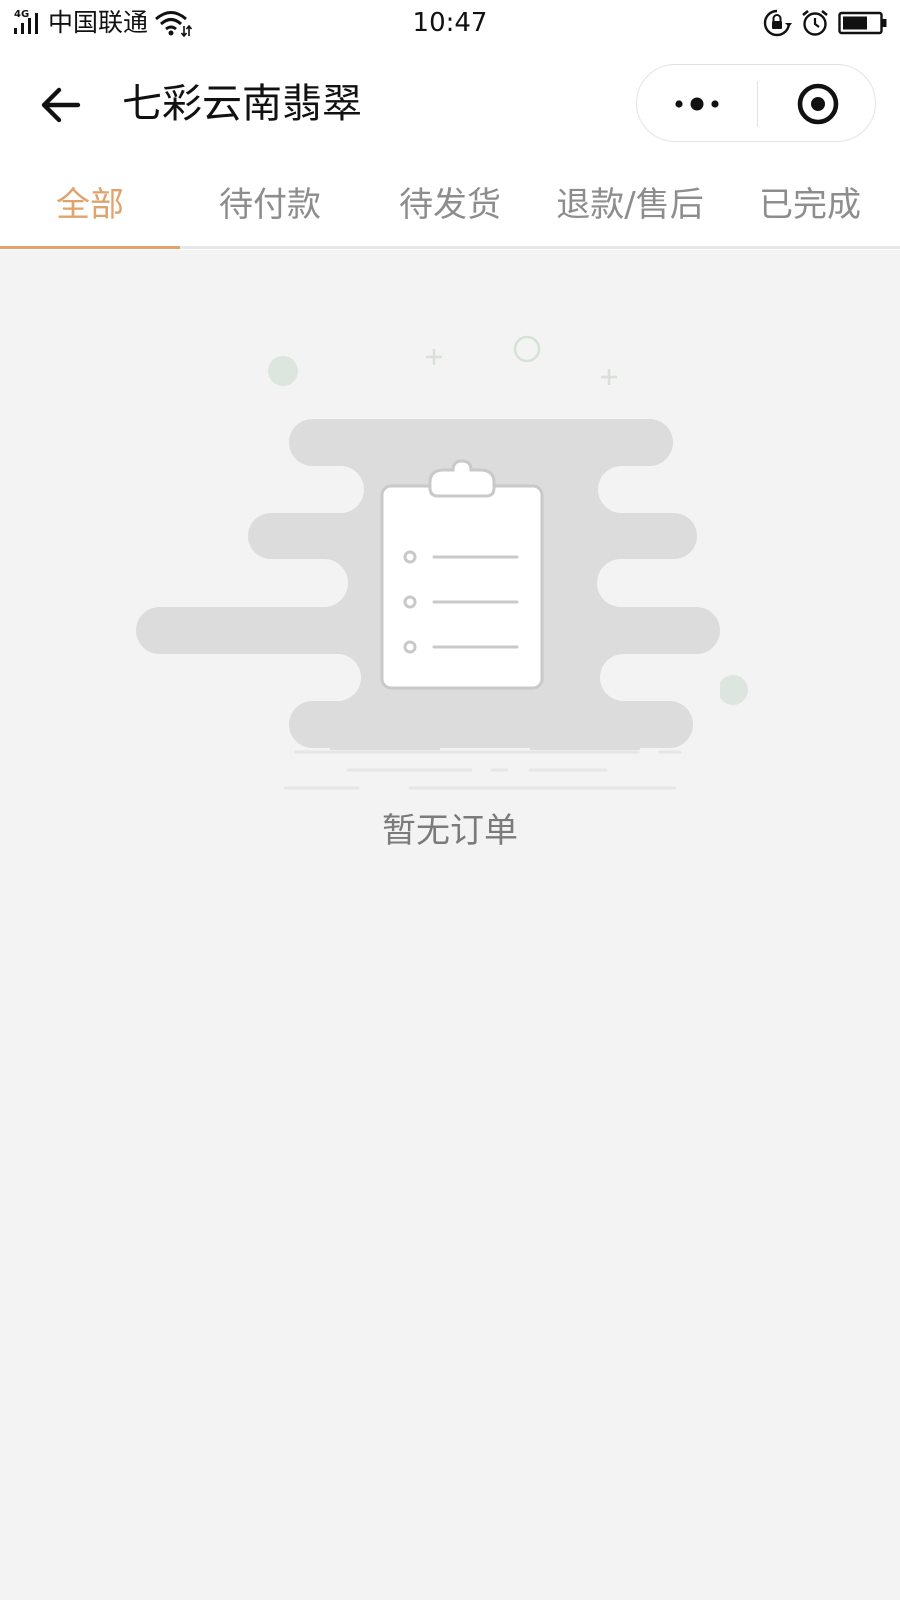  I want to click on alarm-icon, so click(815, 22).